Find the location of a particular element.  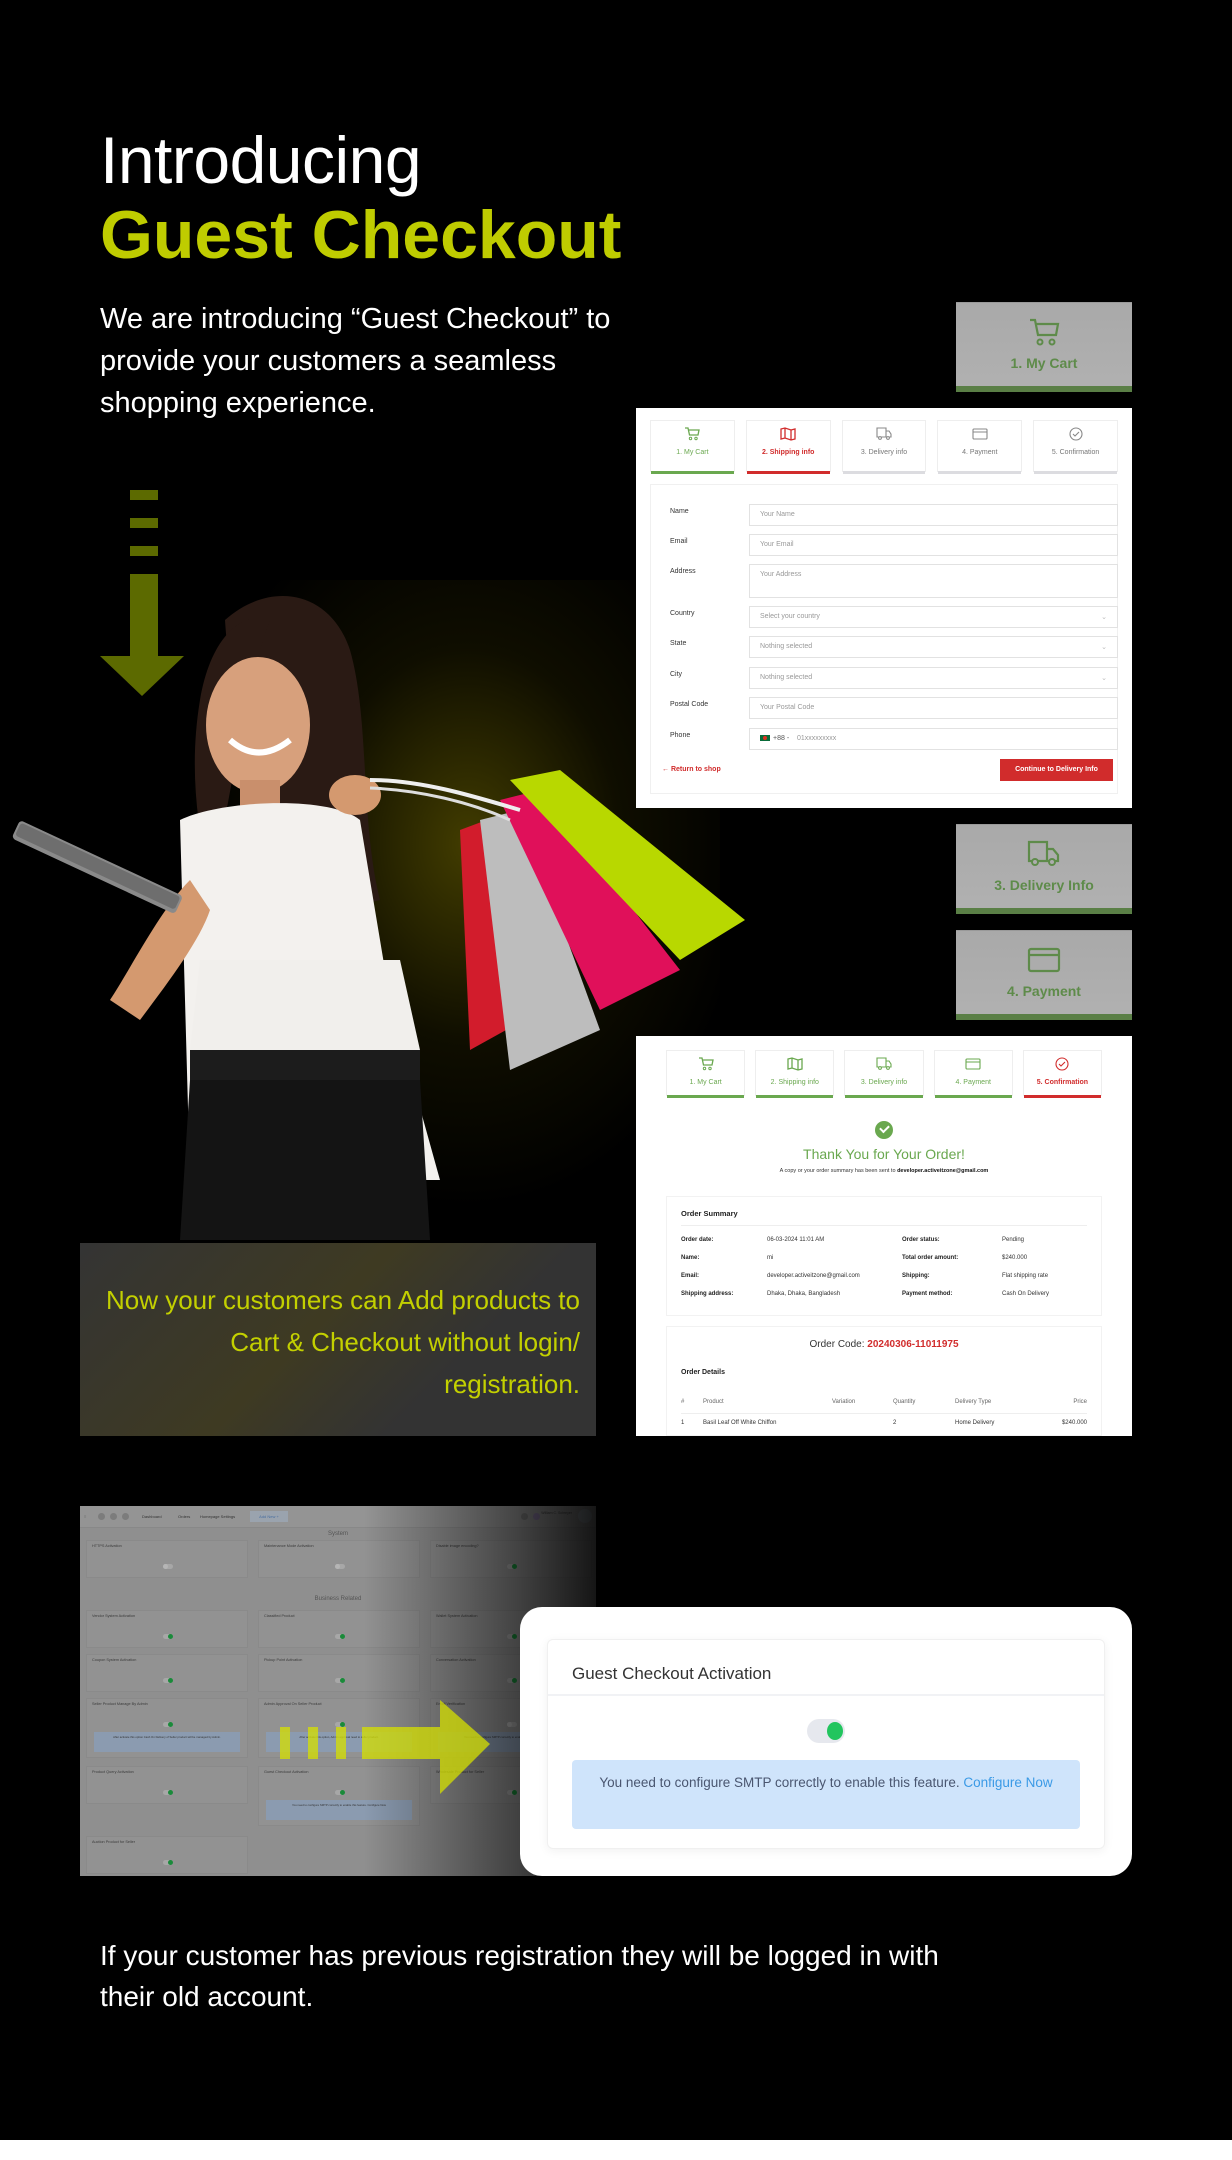

table-header: Variation is located at coordinates (844, 1402).